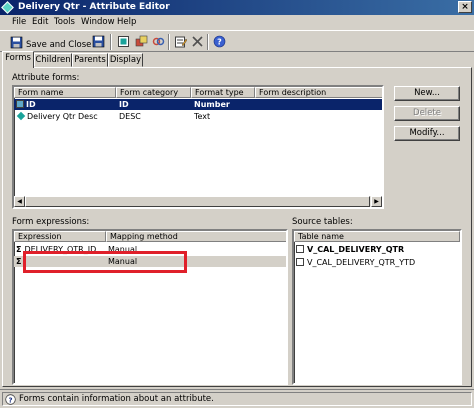 The height and width of the screenshot is (408, 474). I want to click on scroll-left-icon: ◀, so click(19, 201).